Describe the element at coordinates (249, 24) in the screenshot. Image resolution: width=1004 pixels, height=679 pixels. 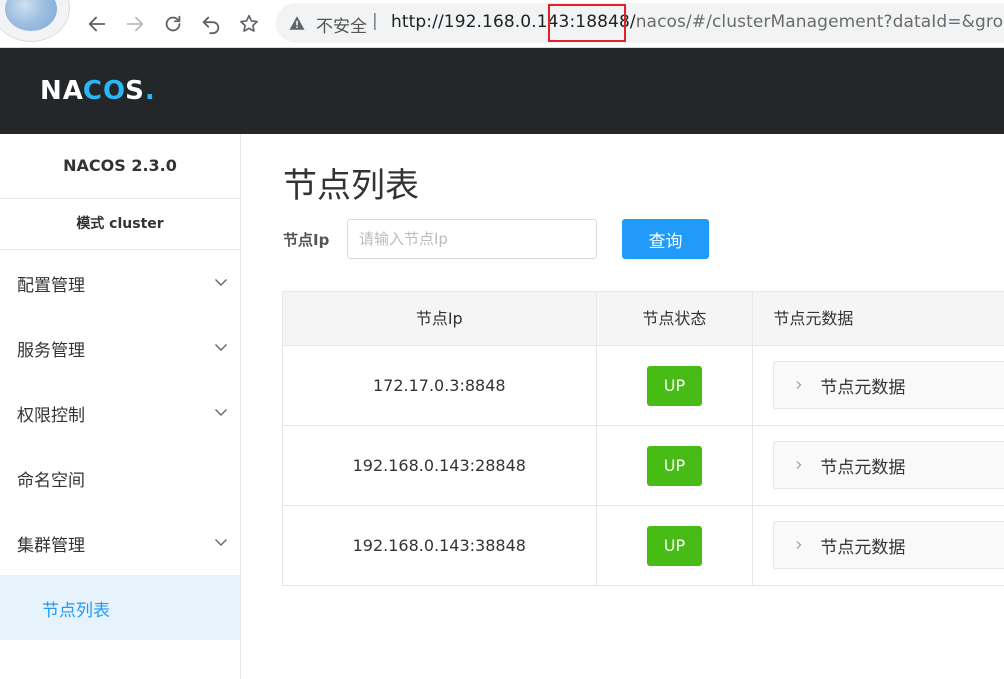
I see `bookmark-star-icon` at that location.